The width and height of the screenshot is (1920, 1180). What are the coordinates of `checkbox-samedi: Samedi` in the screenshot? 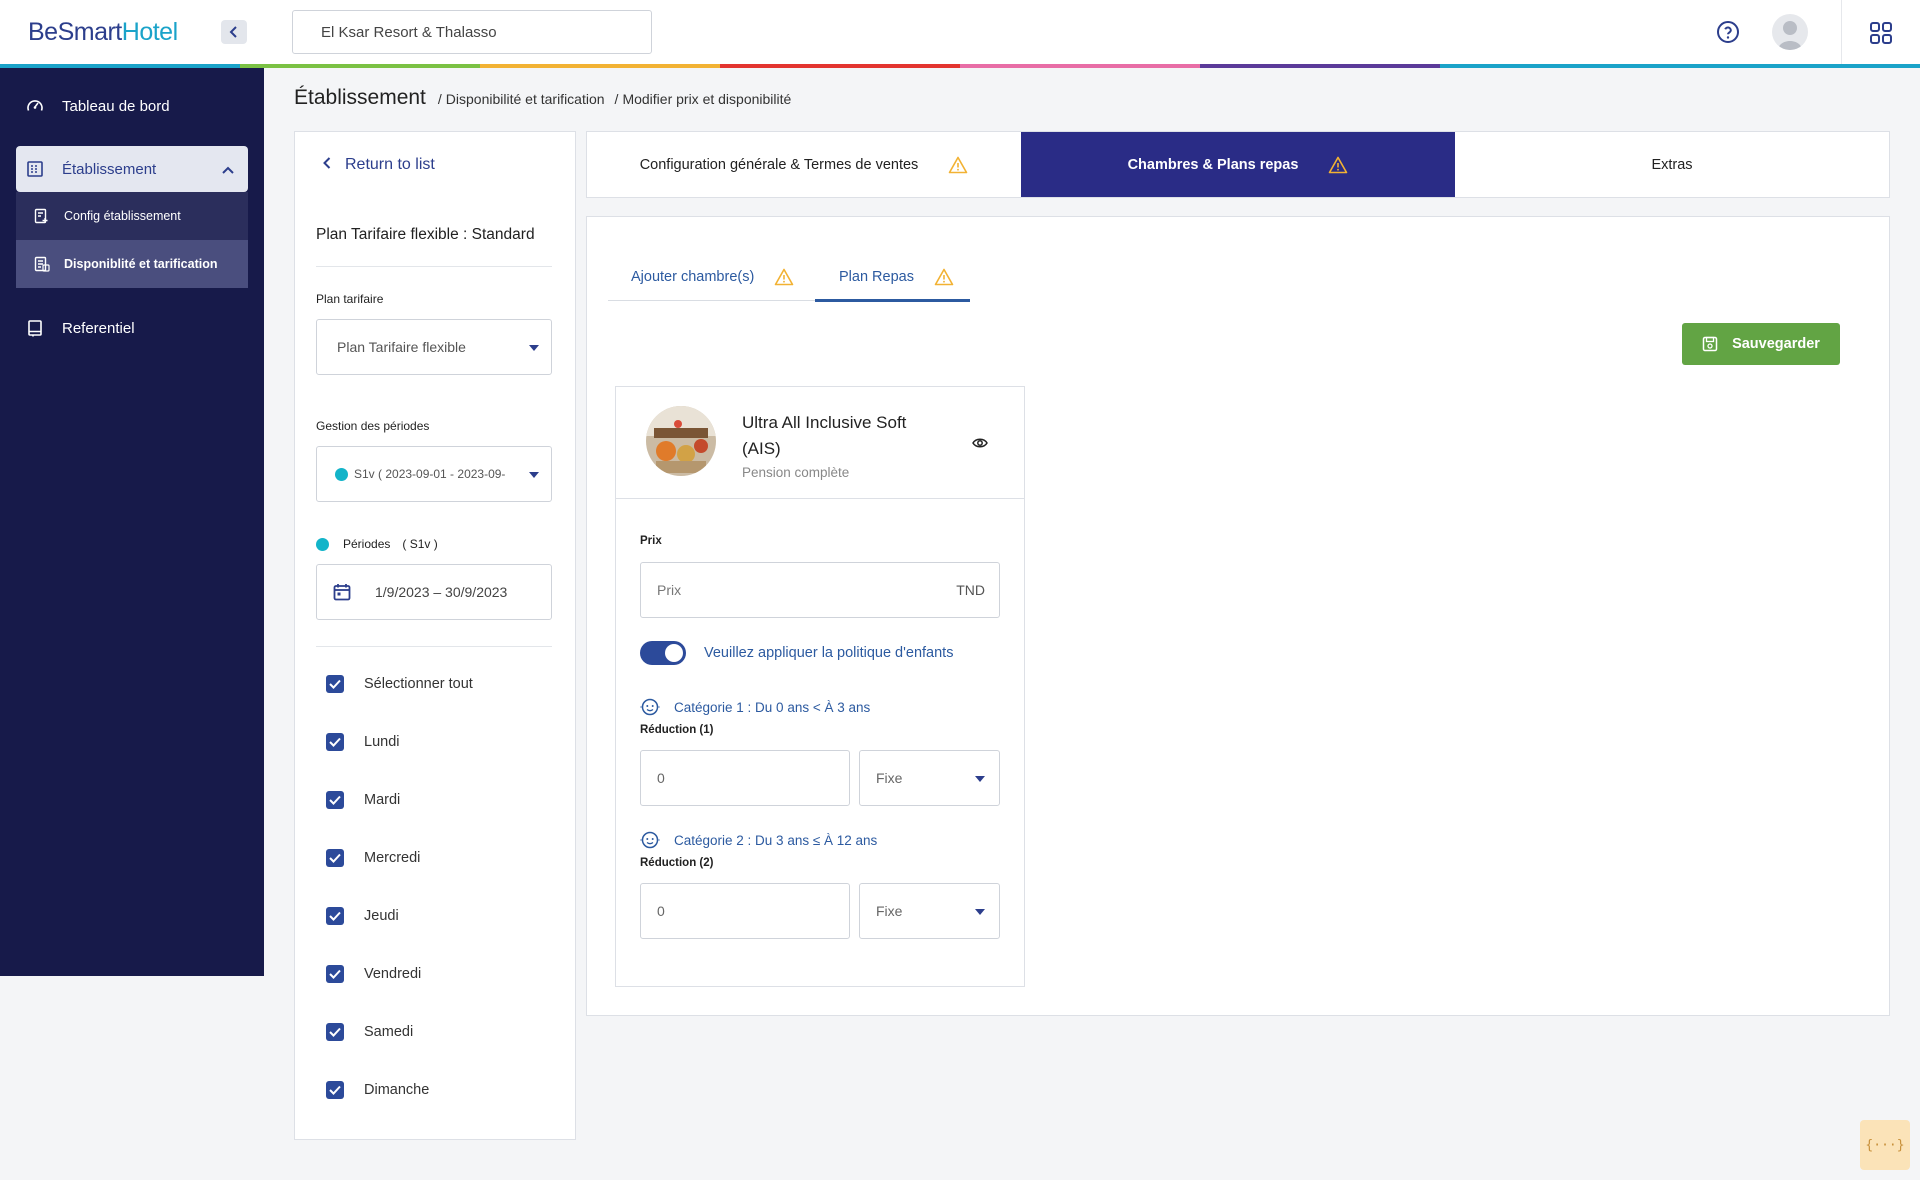 It's located at (369, 1032).